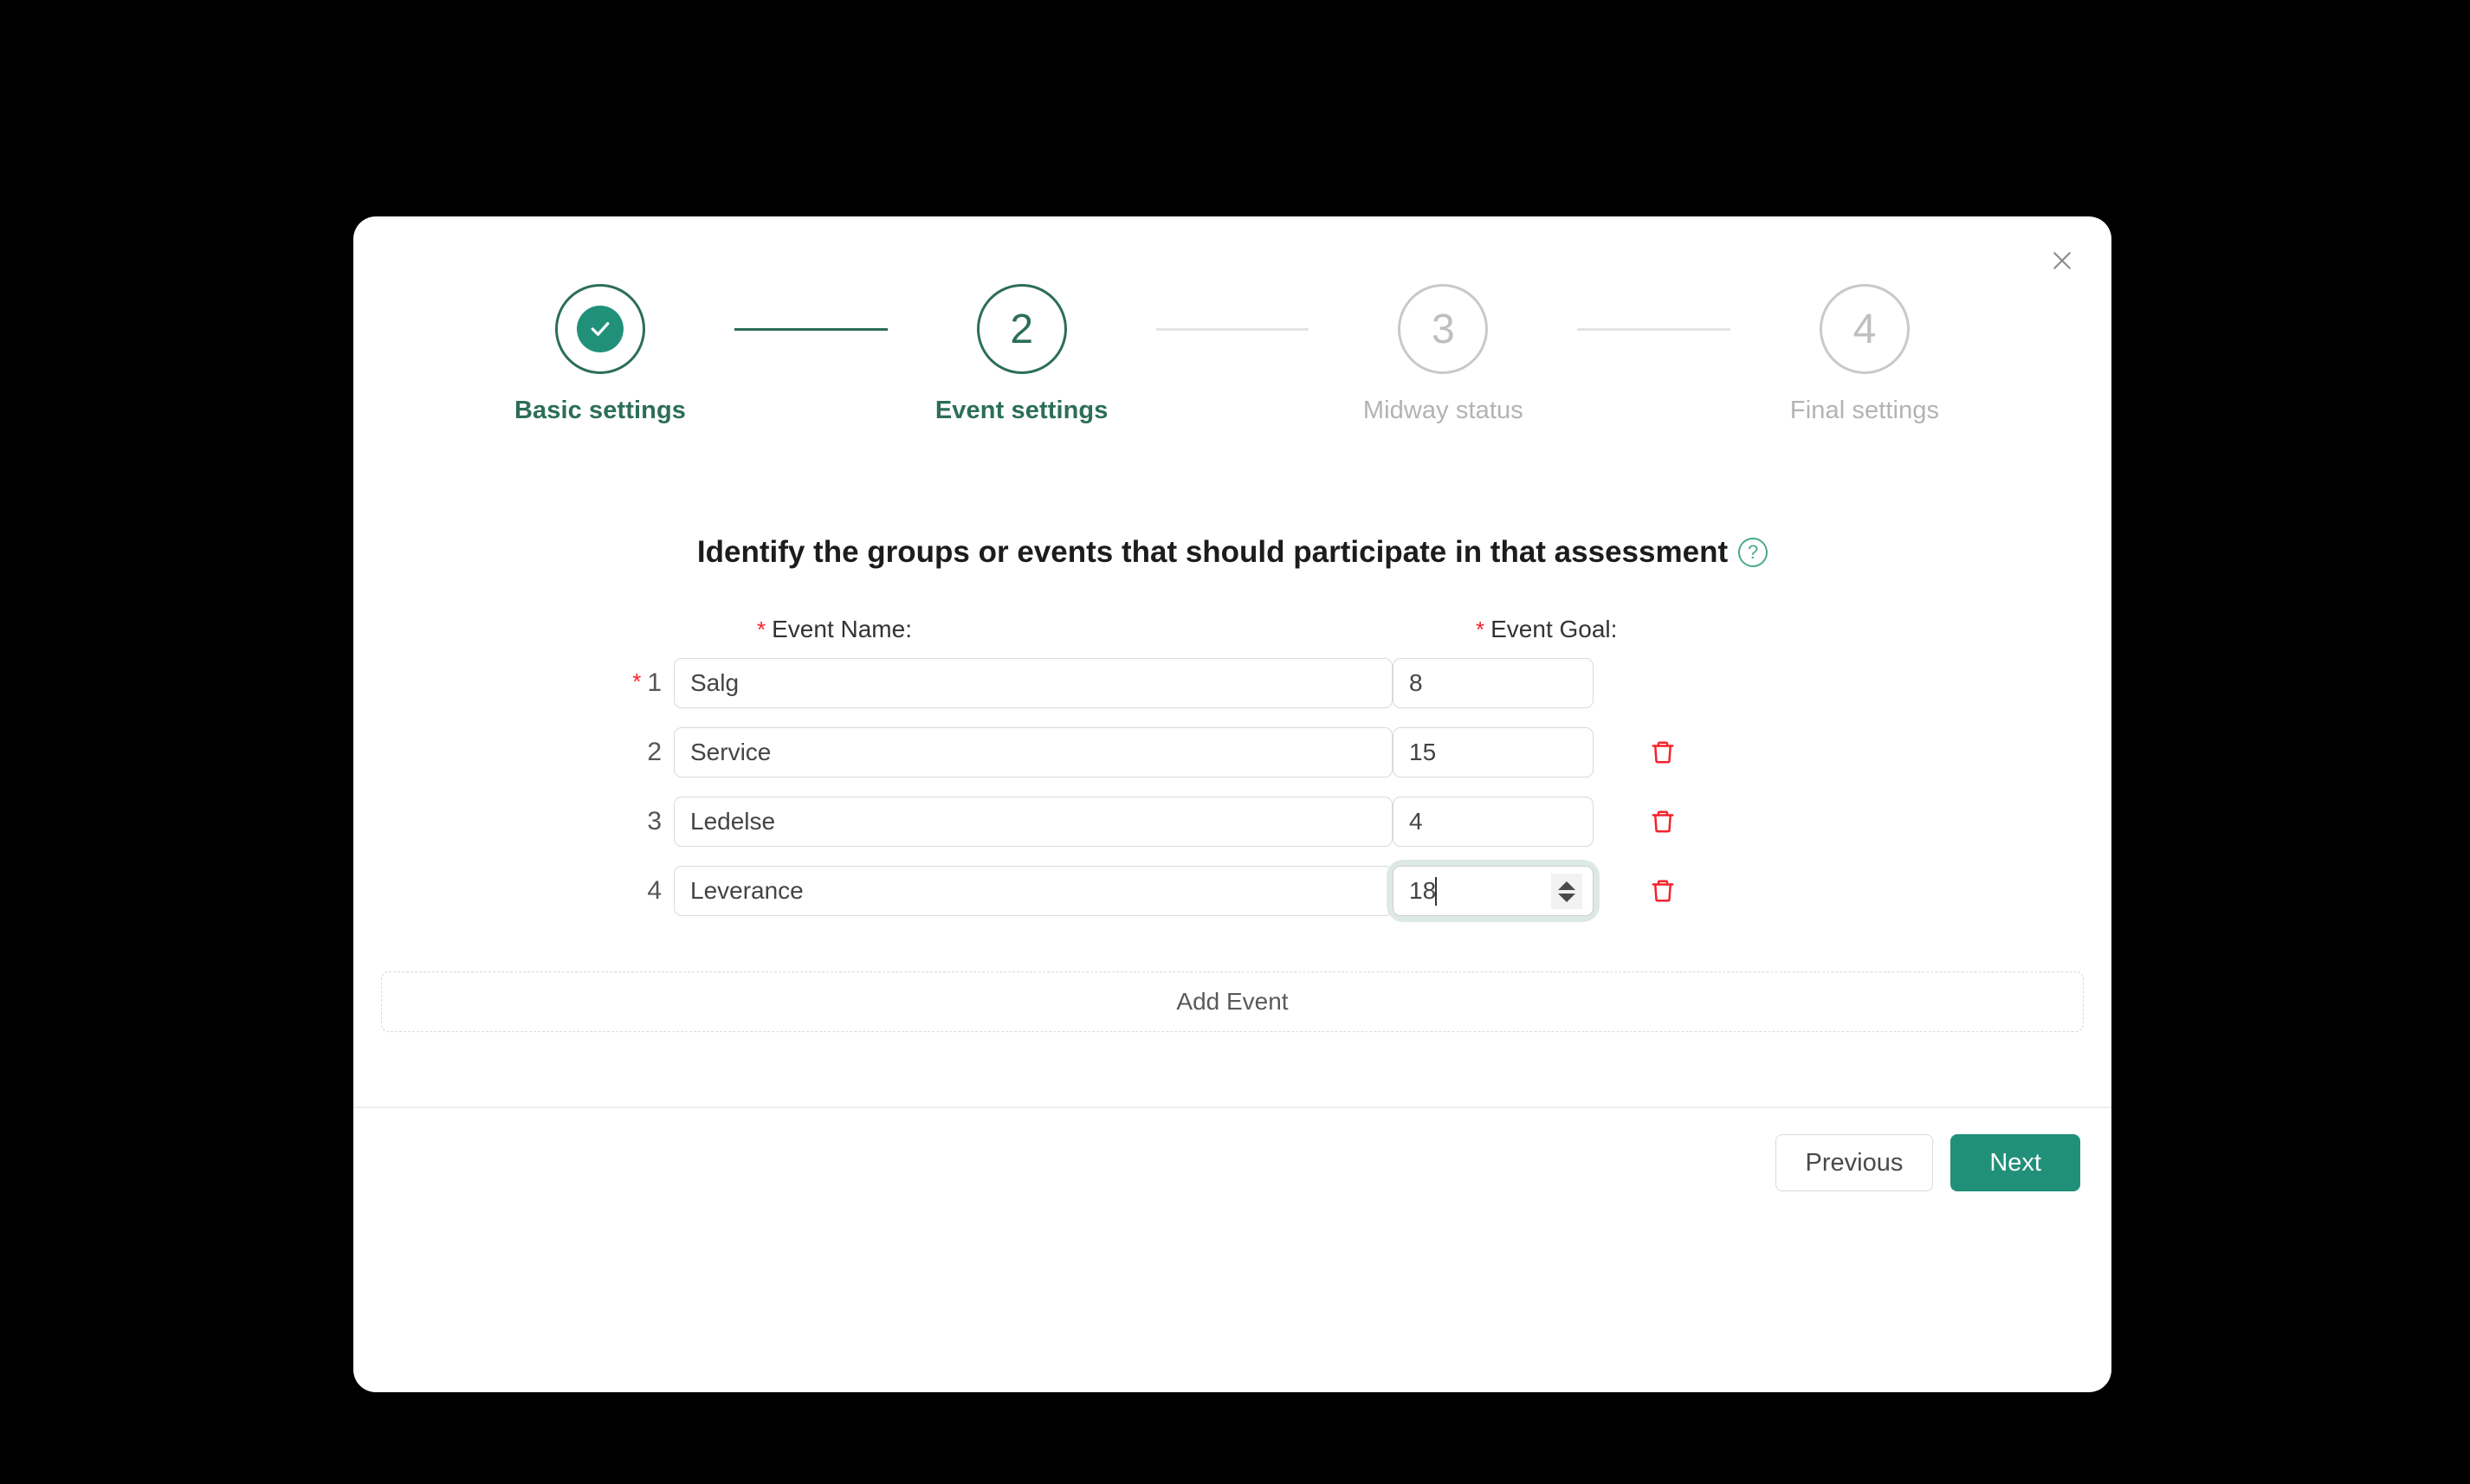  I want to click on header-event-goal: * Event Goal:, so click(1589, 629).